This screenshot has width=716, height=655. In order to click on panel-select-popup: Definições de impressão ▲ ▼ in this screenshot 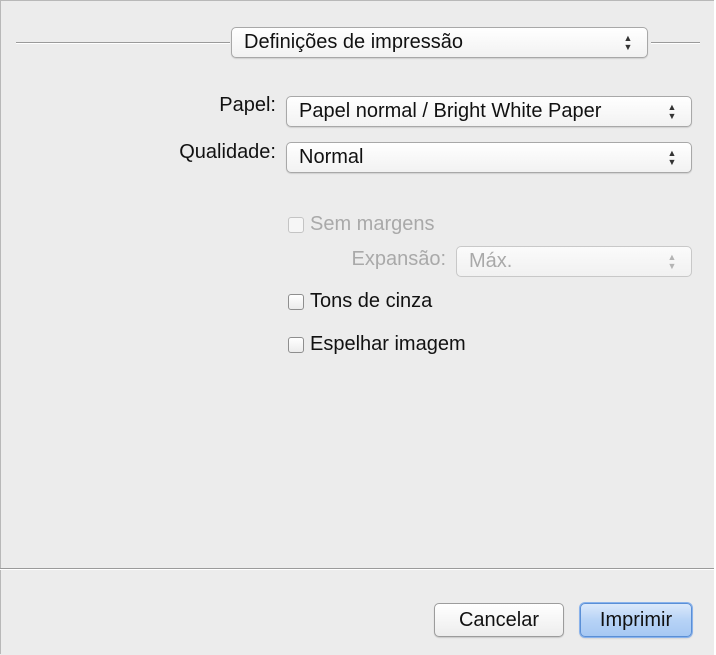, I will do `click(439, 42)`.